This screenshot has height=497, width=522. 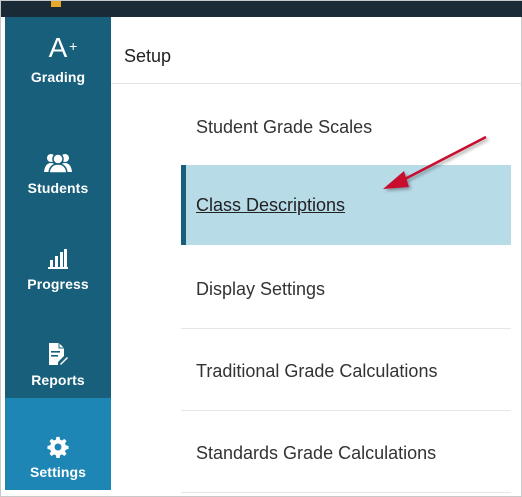 I want to click on sidebar-item-students: Students, so click(x=58, y=159).